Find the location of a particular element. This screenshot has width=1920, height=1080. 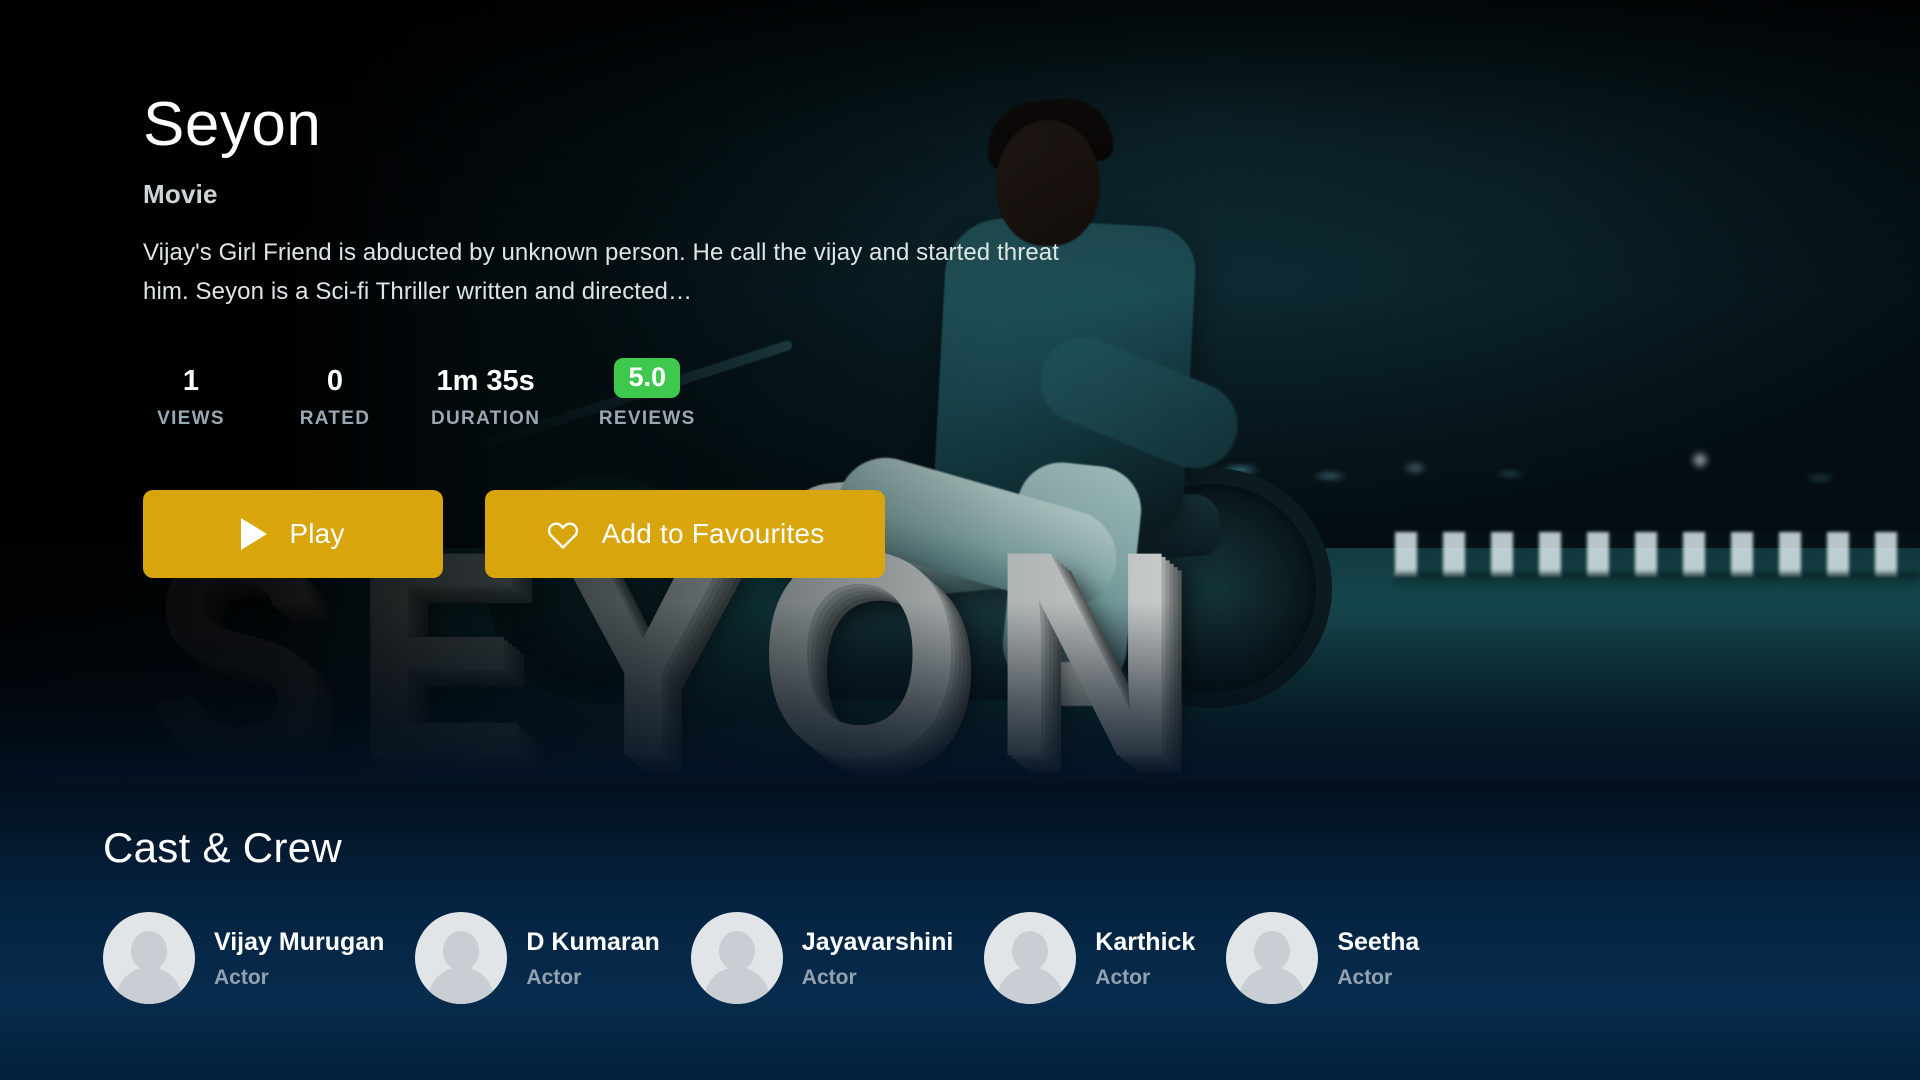

cast-member: Jayavarshini Actor is located at coordinates (822, 958).